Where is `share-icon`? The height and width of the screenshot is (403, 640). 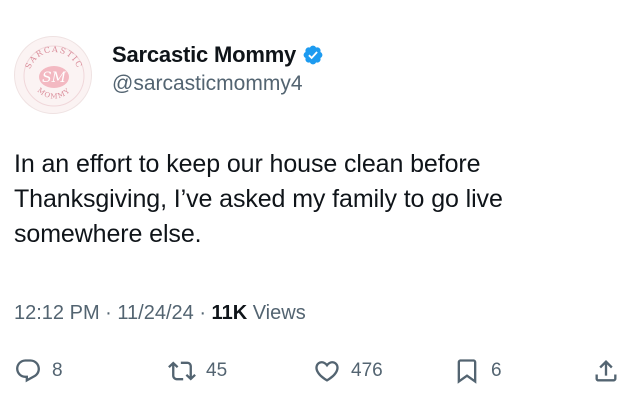
share-icon is located at coordinates (606, 371).